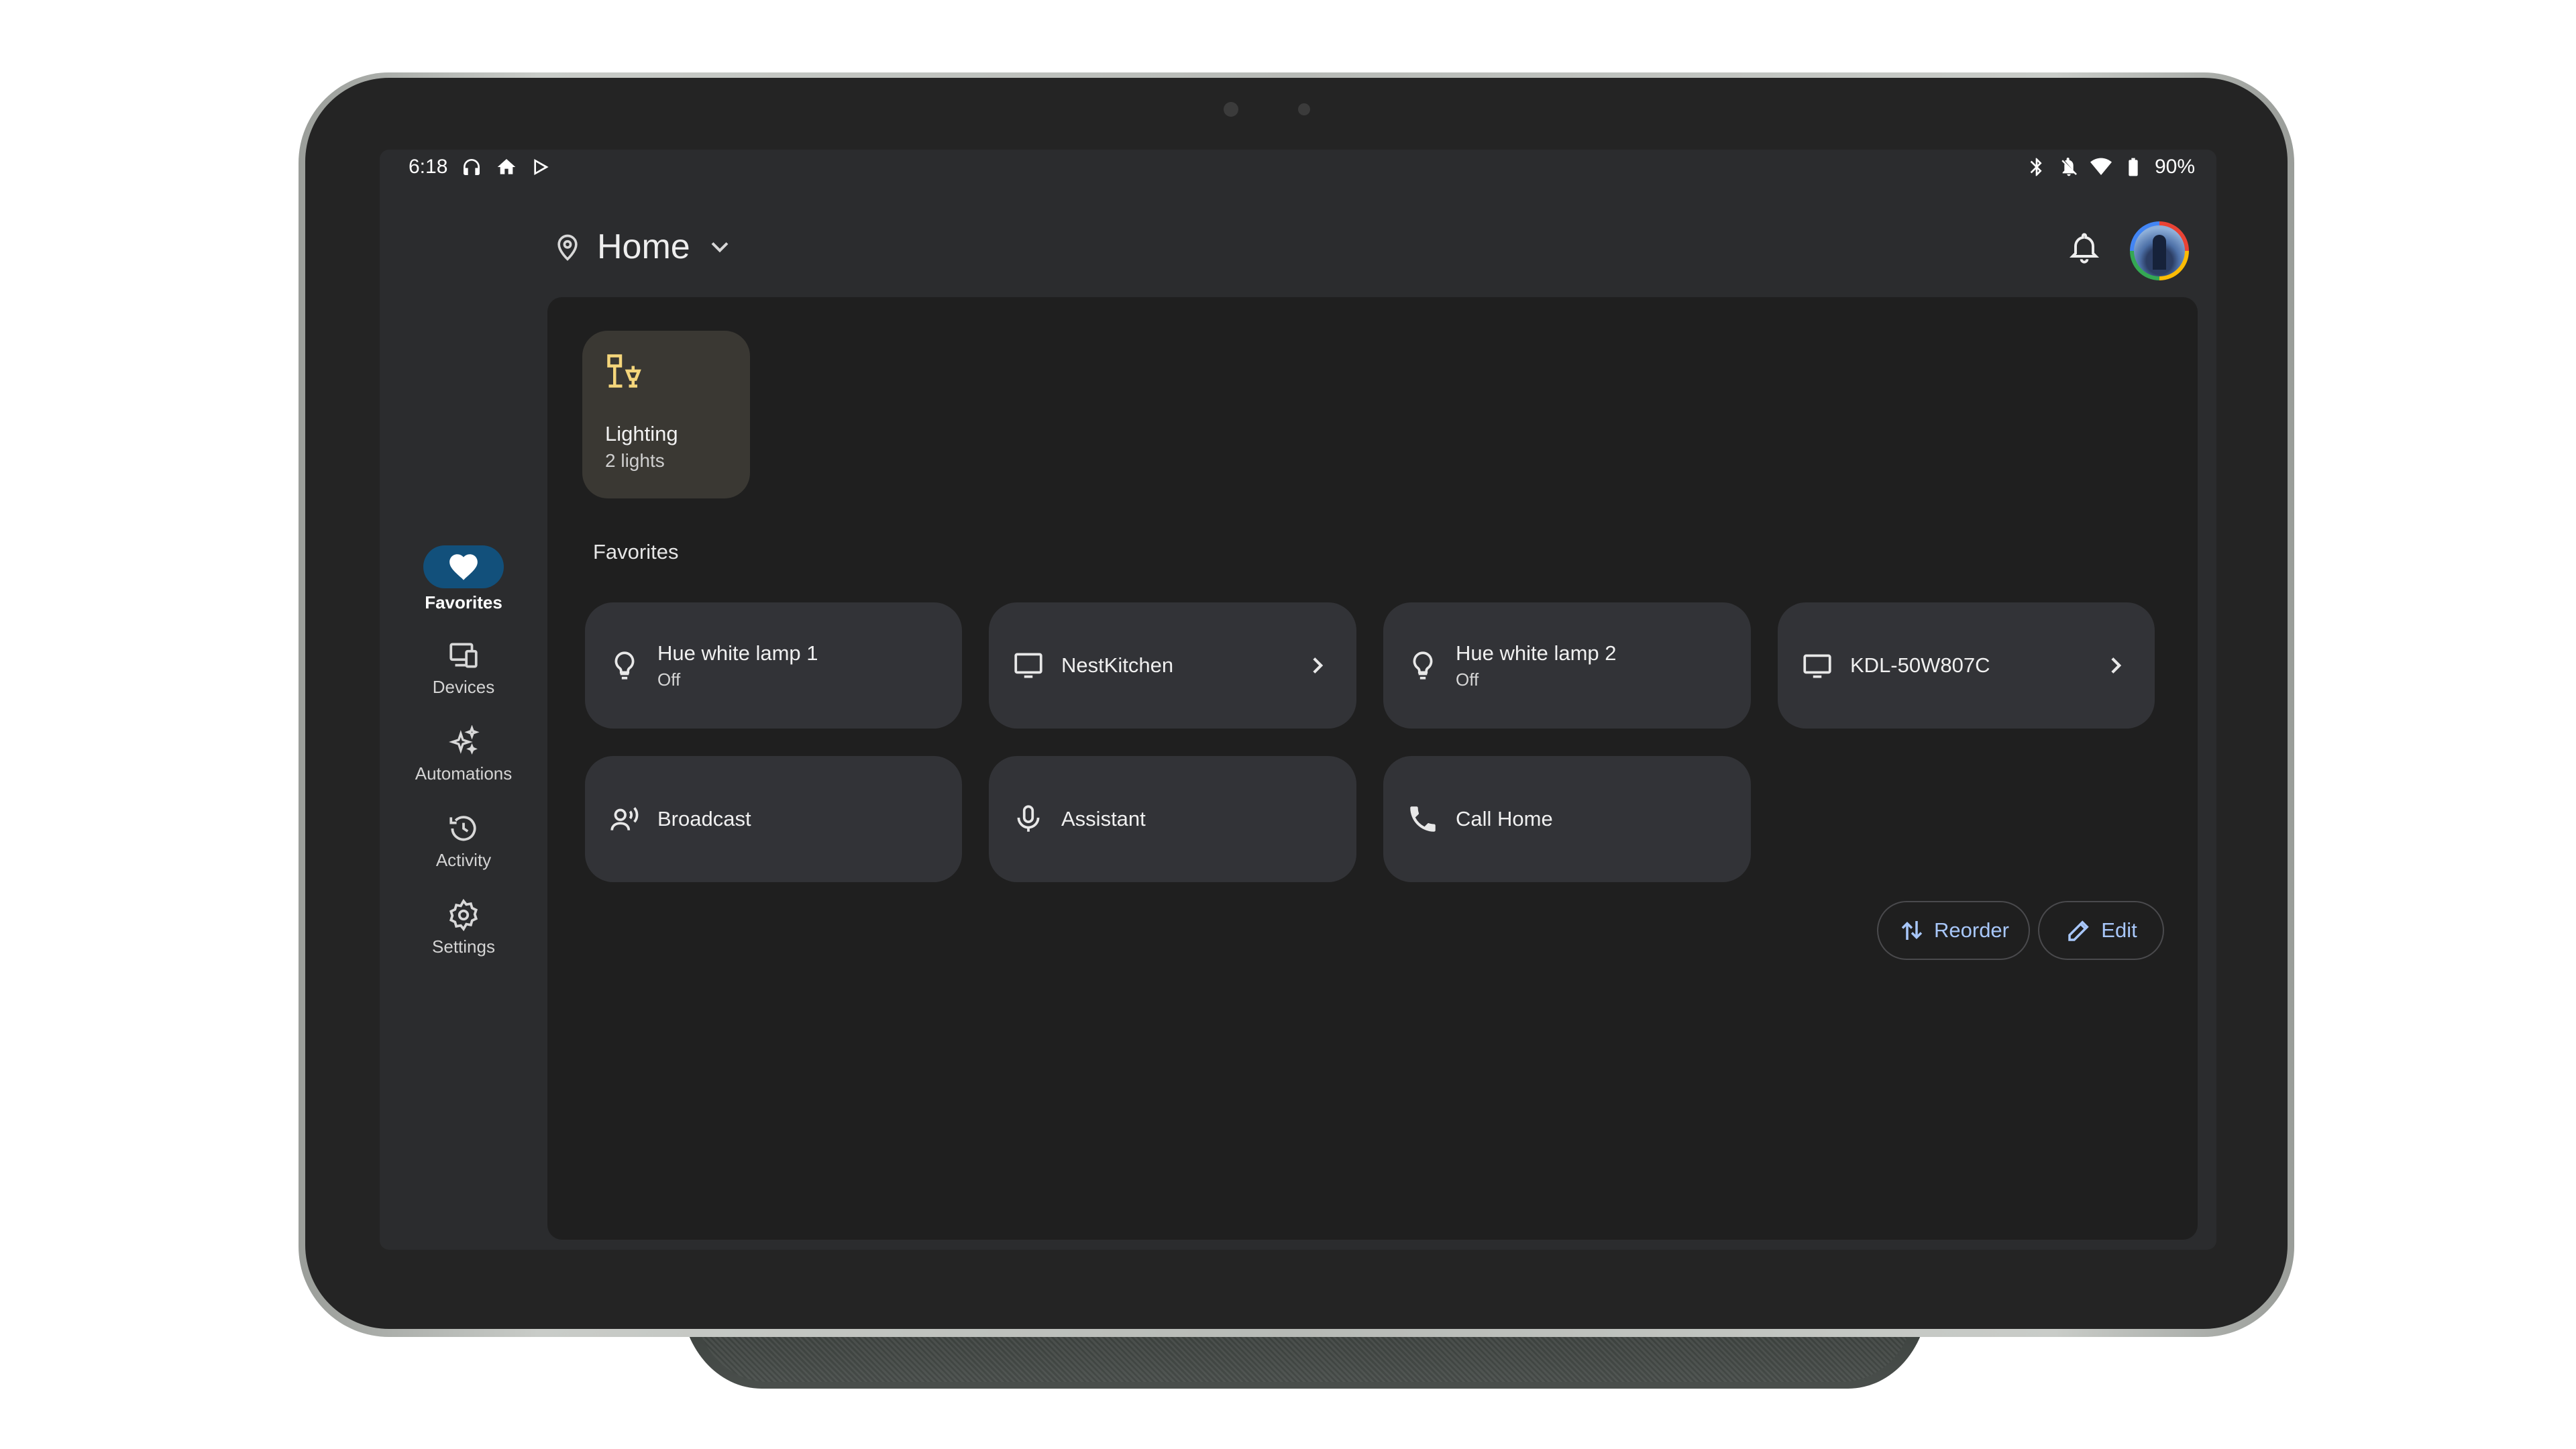 This screenshot has width=2576, height=1449. What do you see at coordinates (666, 414) in the screenshot?
I see `lighting-card: Lighting 2 lights` at bounding box center [666, 414].